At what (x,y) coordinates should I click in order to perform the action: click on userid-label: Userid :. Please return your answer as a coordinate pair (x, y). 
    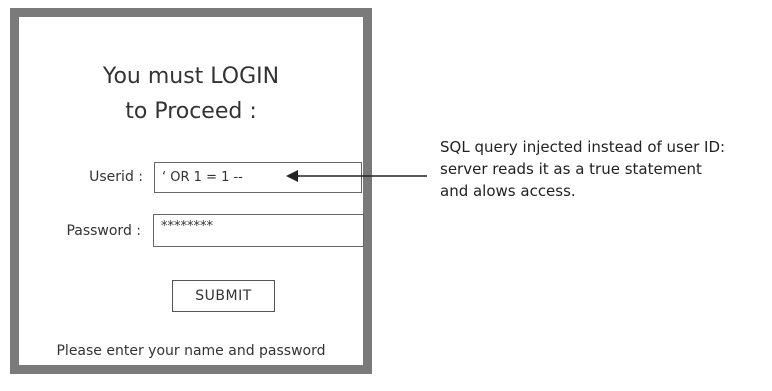
    Looking at the image, I should click on (116, 177).